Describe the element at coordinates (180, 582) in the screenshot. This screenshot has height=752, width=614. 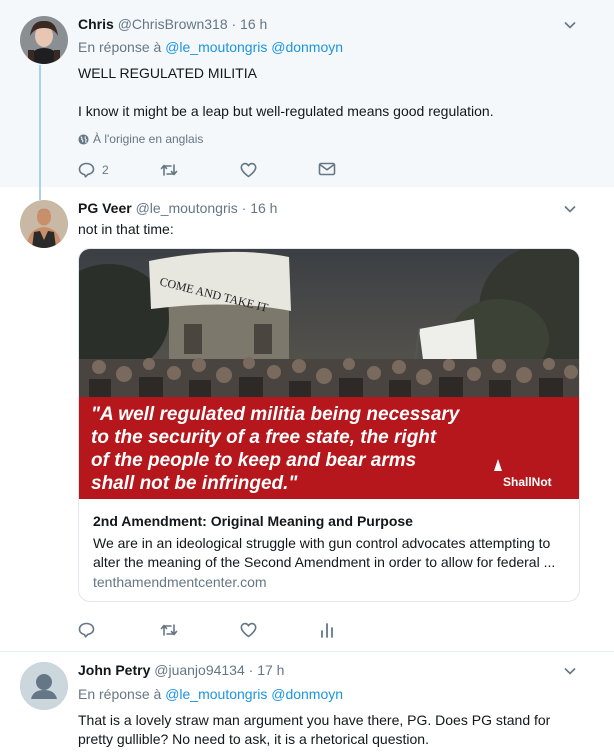
I see `card-domain: tenthamendmentcenter.com` at that location.